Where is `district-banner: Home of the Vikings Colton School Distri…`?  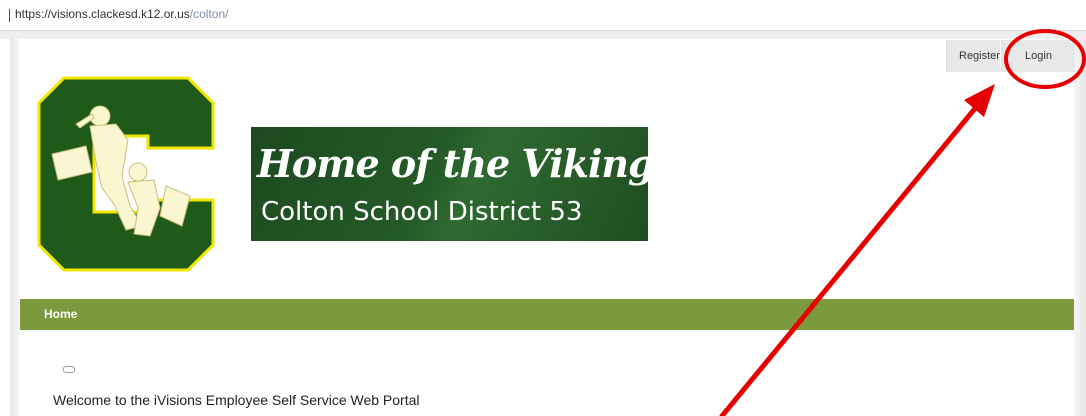 district-banner: Home of the Vikings Colton School Distri… is located at coordinates (463, 184).